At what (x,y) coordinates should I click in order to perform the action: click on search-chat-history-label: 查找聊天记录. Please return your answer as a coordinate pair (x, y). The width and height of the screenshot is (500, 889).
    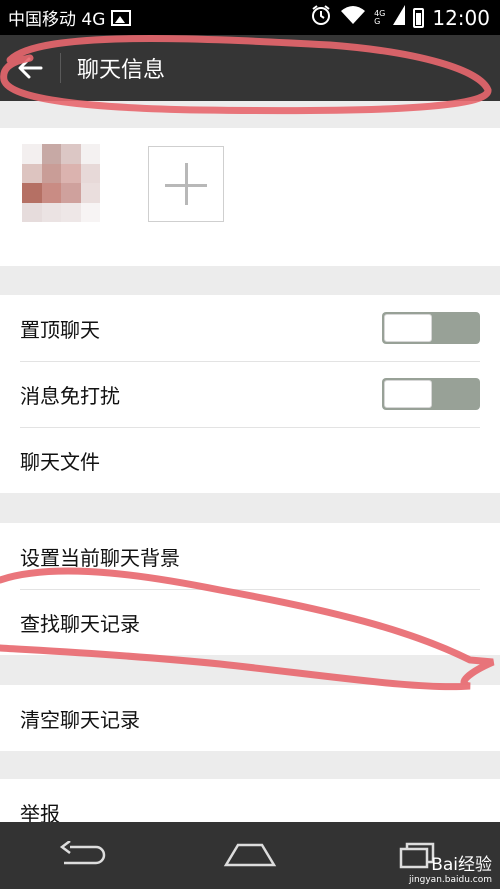
    Looking at the image, I should click on (80, 623).